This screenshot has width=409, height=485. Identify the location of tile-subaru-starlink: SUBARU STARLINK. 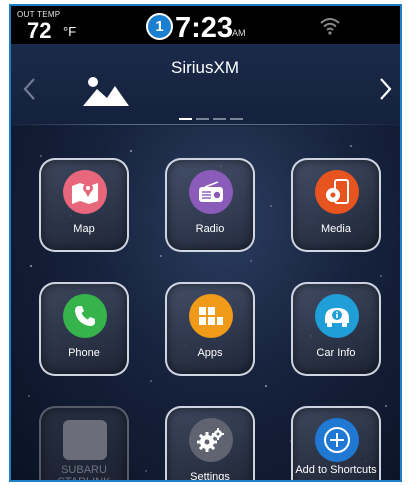
(84, 444).